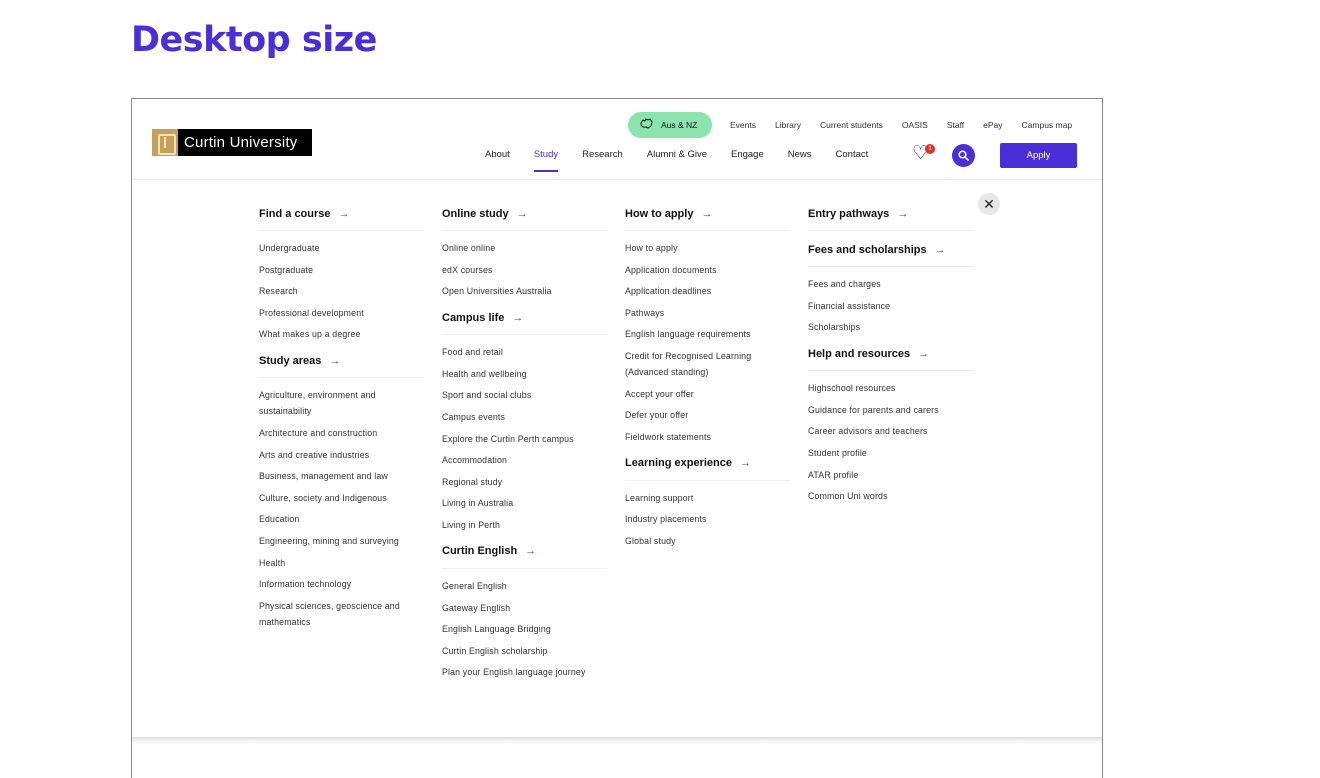  Describe the element at coordinates (527, 270) in the screenshot. I see `menu-link-edx-courses: edX courses` at that location.